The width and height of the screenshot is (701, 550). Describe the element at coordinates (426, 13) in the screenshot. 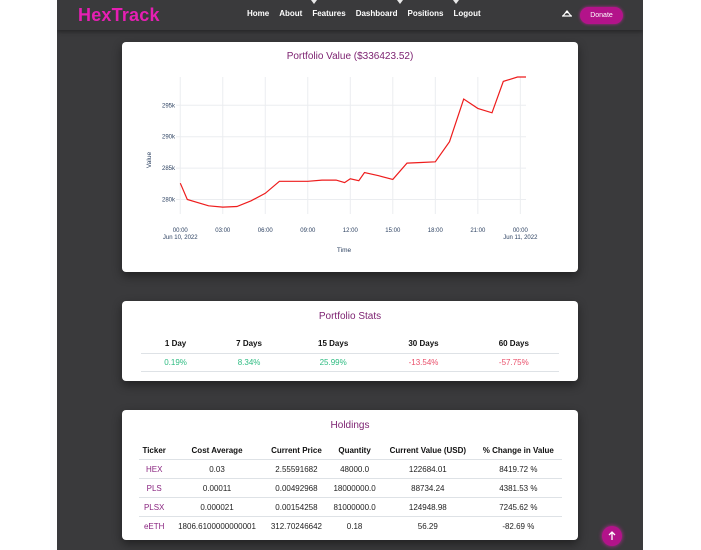

I see `nav-positions: Positions` at that location.